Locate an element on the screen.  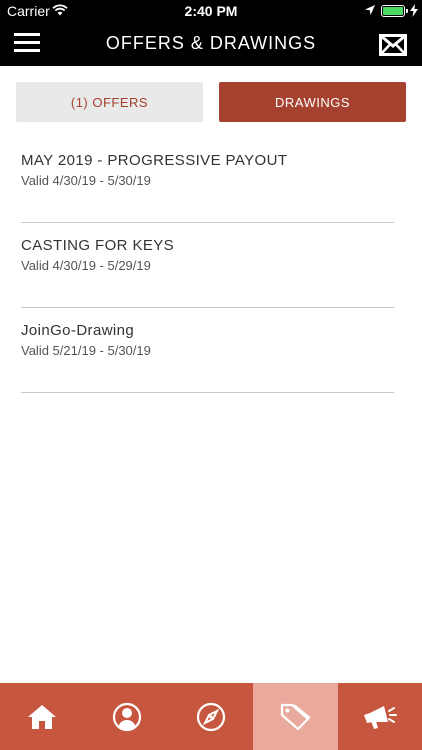
battery-tip is located at coordinates (407, 11).